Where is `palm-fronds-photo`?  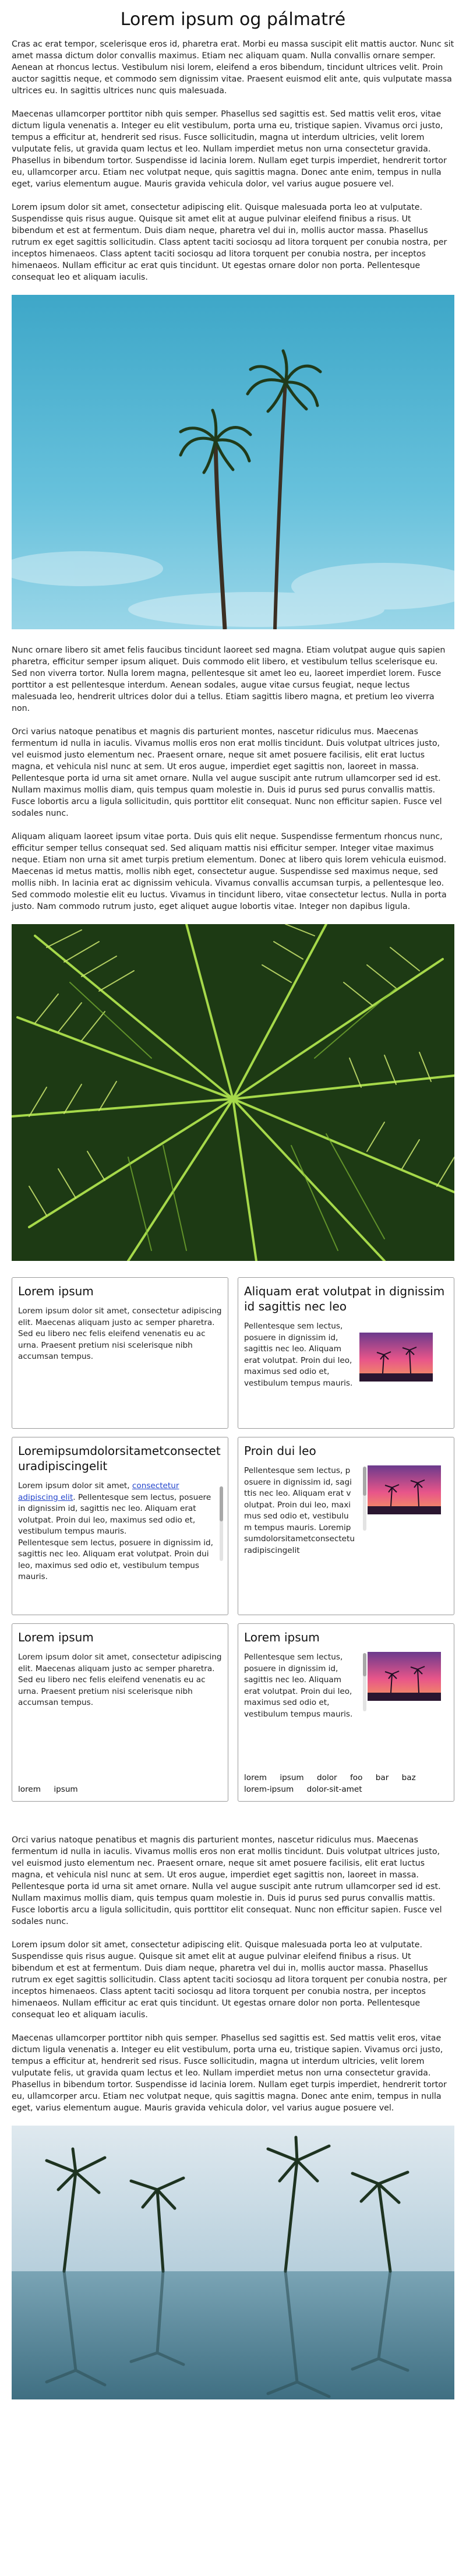 palm-fronds-photo is located at coordinates (233, 1092).